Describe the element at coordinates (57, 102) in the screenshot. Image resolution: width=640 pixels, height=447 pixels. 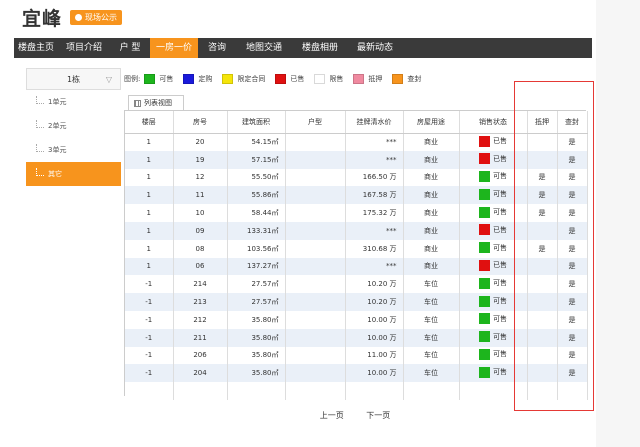
I see `sidebar-item-label: 1单元` at that location.